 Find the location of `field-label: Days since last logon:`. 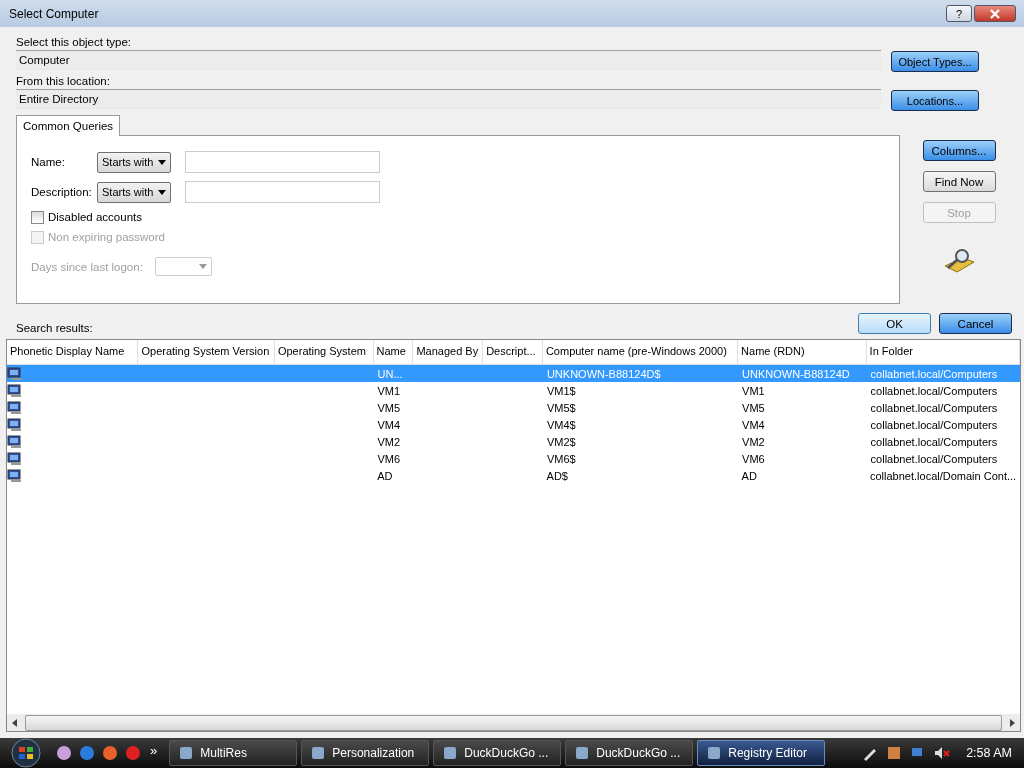

field-label: Days since last logon: is located at coordinates (87, 266).